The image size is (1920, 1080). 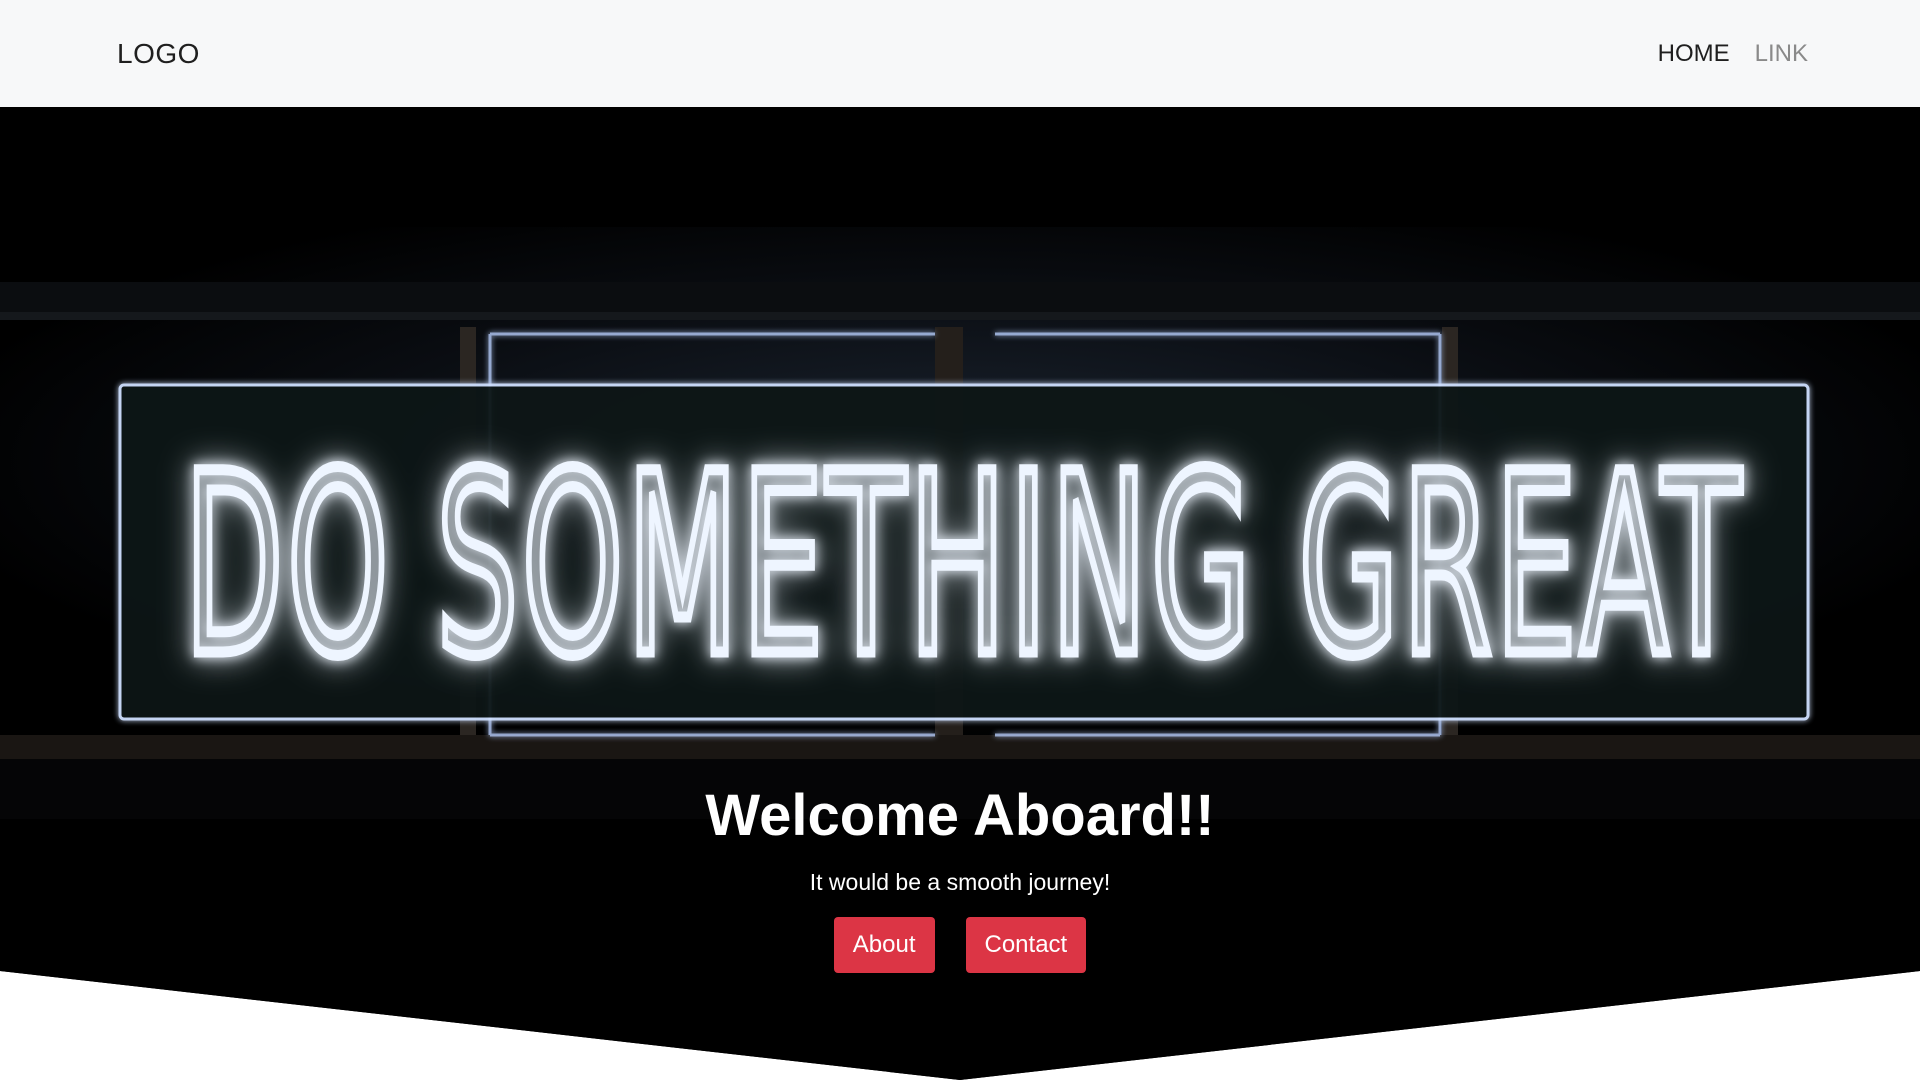 I want to click on hero-title: Welcome Aboard!!, so click(x=960, y=815).